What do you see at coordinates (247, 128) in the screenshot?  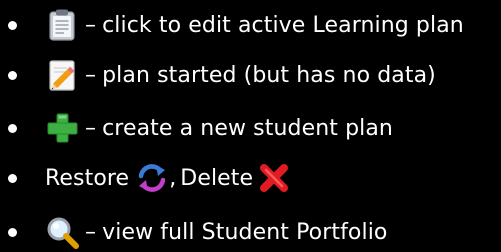 I see `legend-text-create-plan: create a new student plan` at bounding box center [247, 128].